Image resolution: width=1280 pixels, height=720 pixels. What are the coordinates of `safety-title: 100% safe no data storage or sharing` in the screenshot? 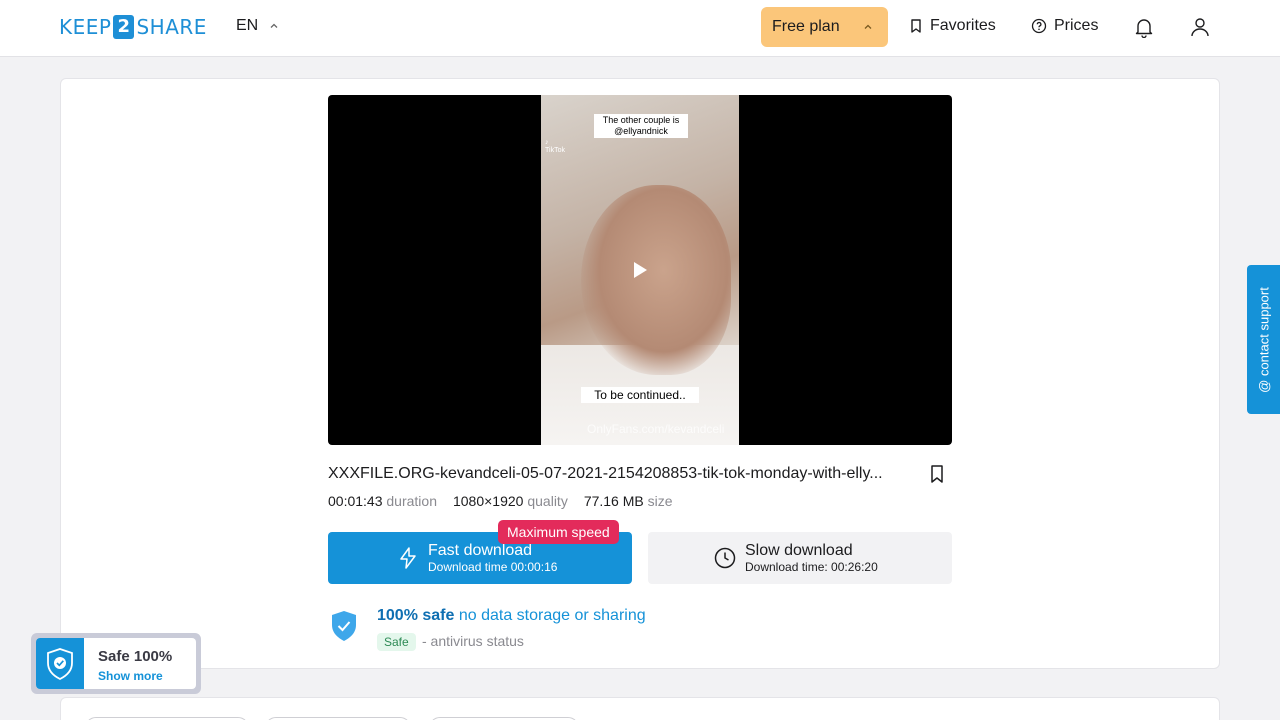 It's located at (511, 615).